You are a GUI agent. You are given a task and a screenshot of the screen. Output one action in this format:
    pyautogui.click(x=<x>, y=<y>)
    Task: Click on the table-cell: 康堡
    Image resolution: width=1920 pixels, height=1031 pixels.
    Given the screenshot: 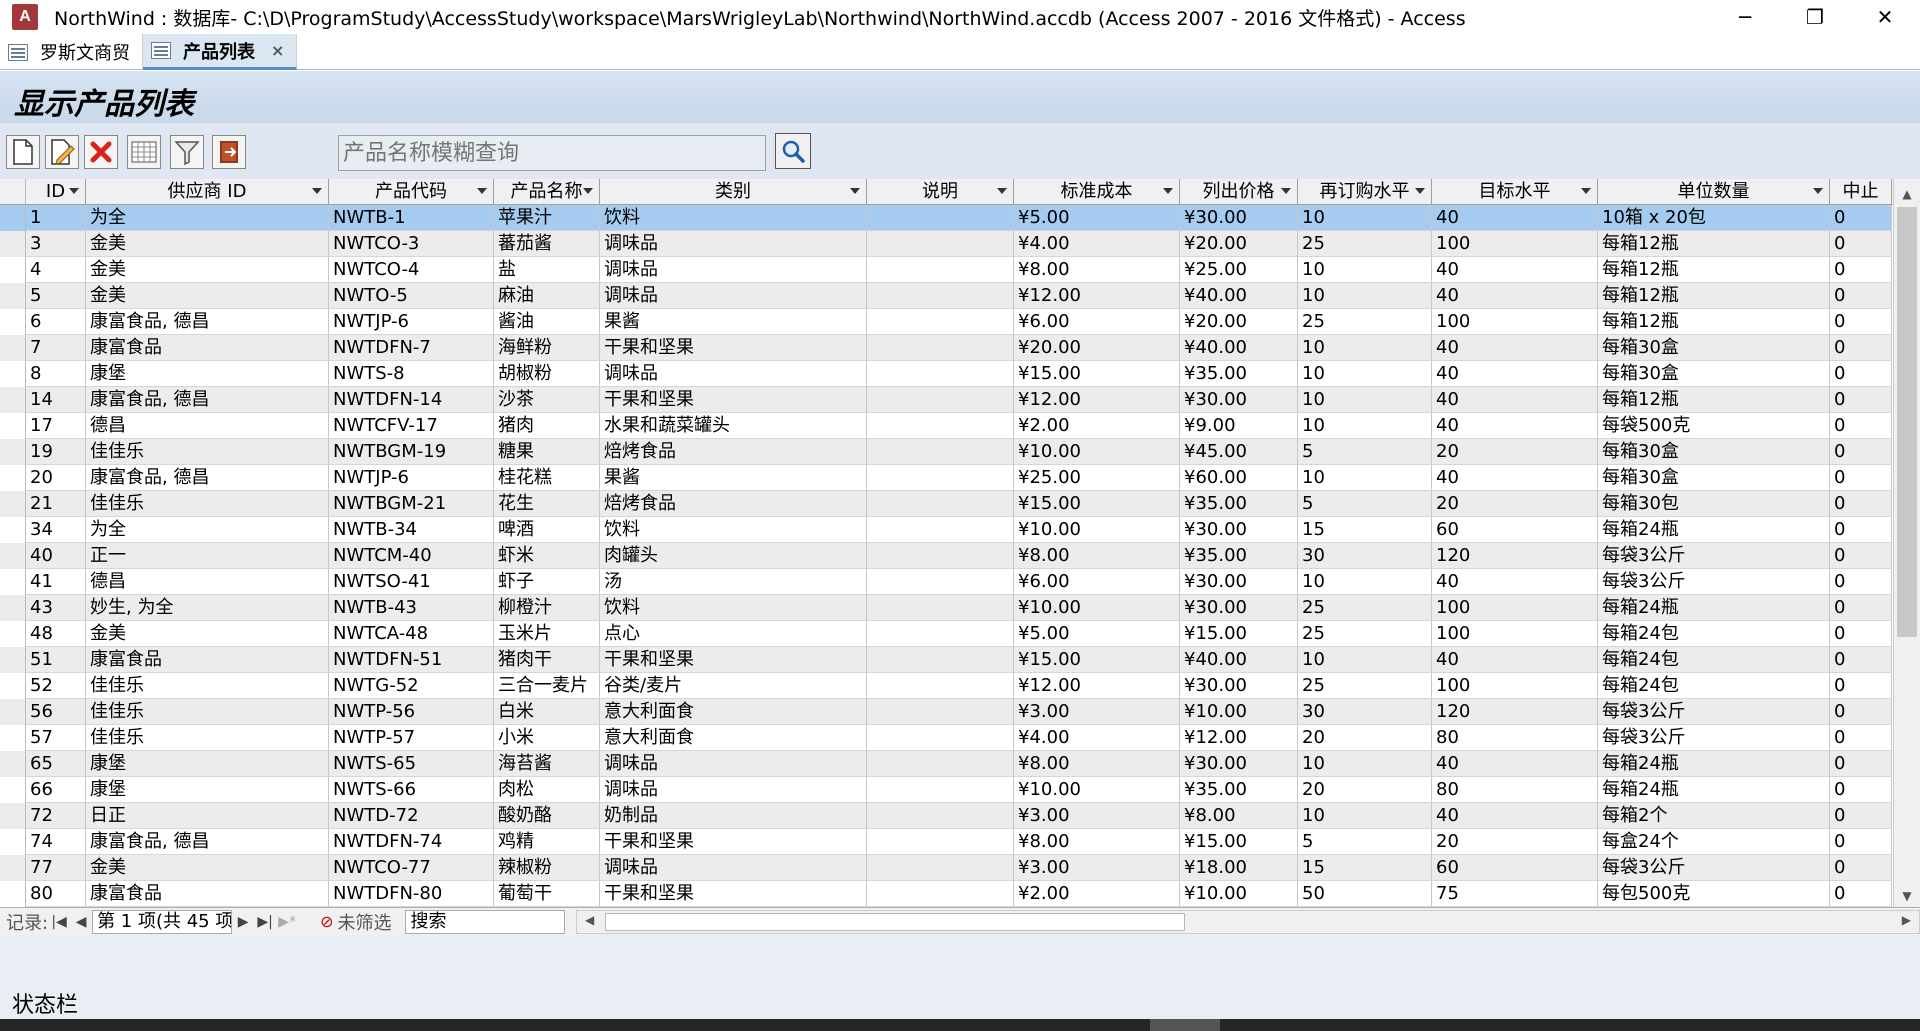 What is the action you would take?
    pyautogui.click(x=207, y=374)
    